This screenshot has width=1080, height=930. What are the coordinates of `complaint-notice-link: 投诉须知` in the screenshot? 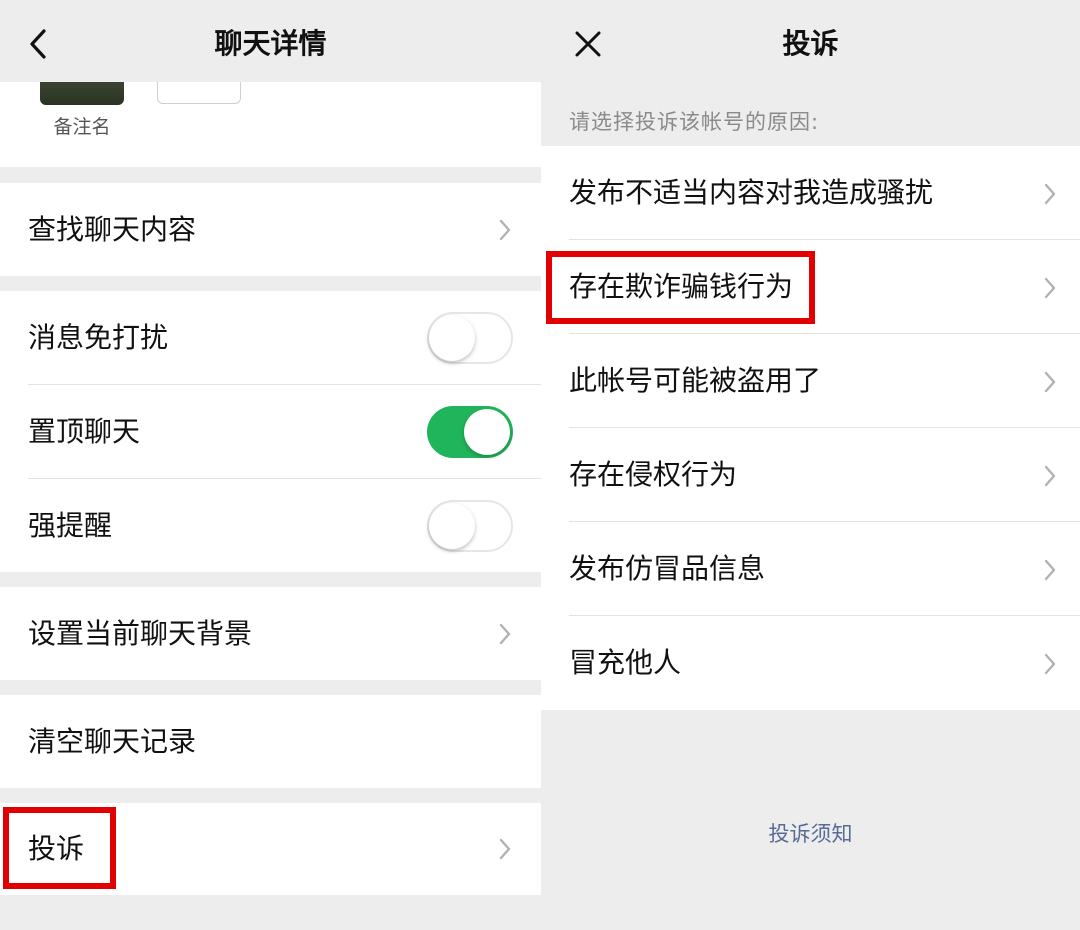 It's located at (810, 833).